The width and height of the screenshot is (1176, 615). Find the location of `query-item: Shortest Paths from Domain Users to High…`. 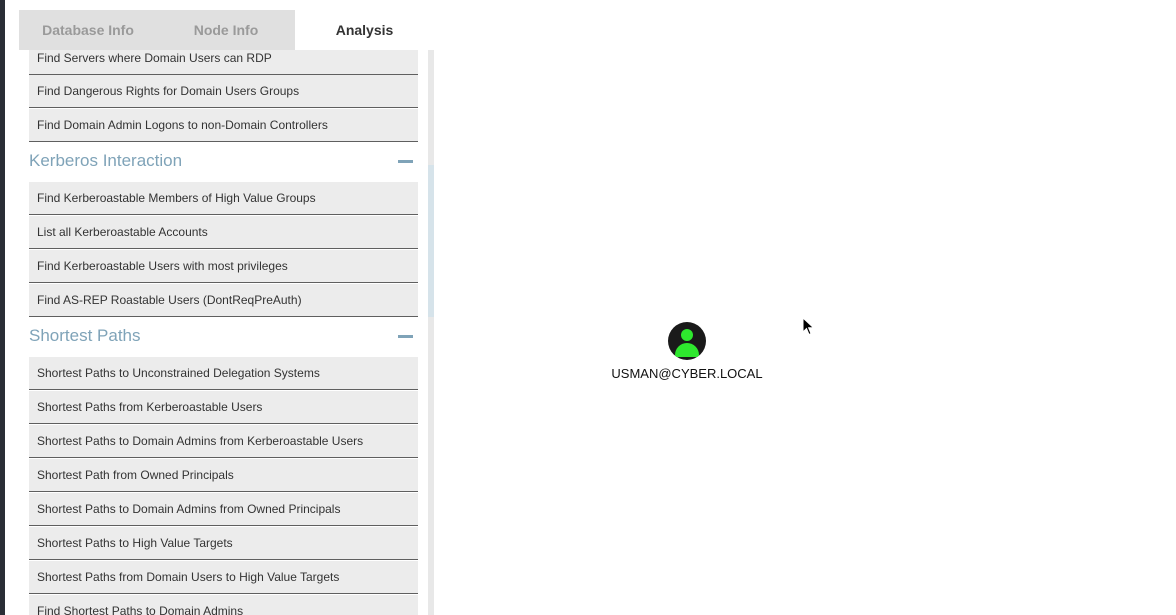

query-item: Shortest Paths from Domain Users to High… is located at coordinates (223, 577).